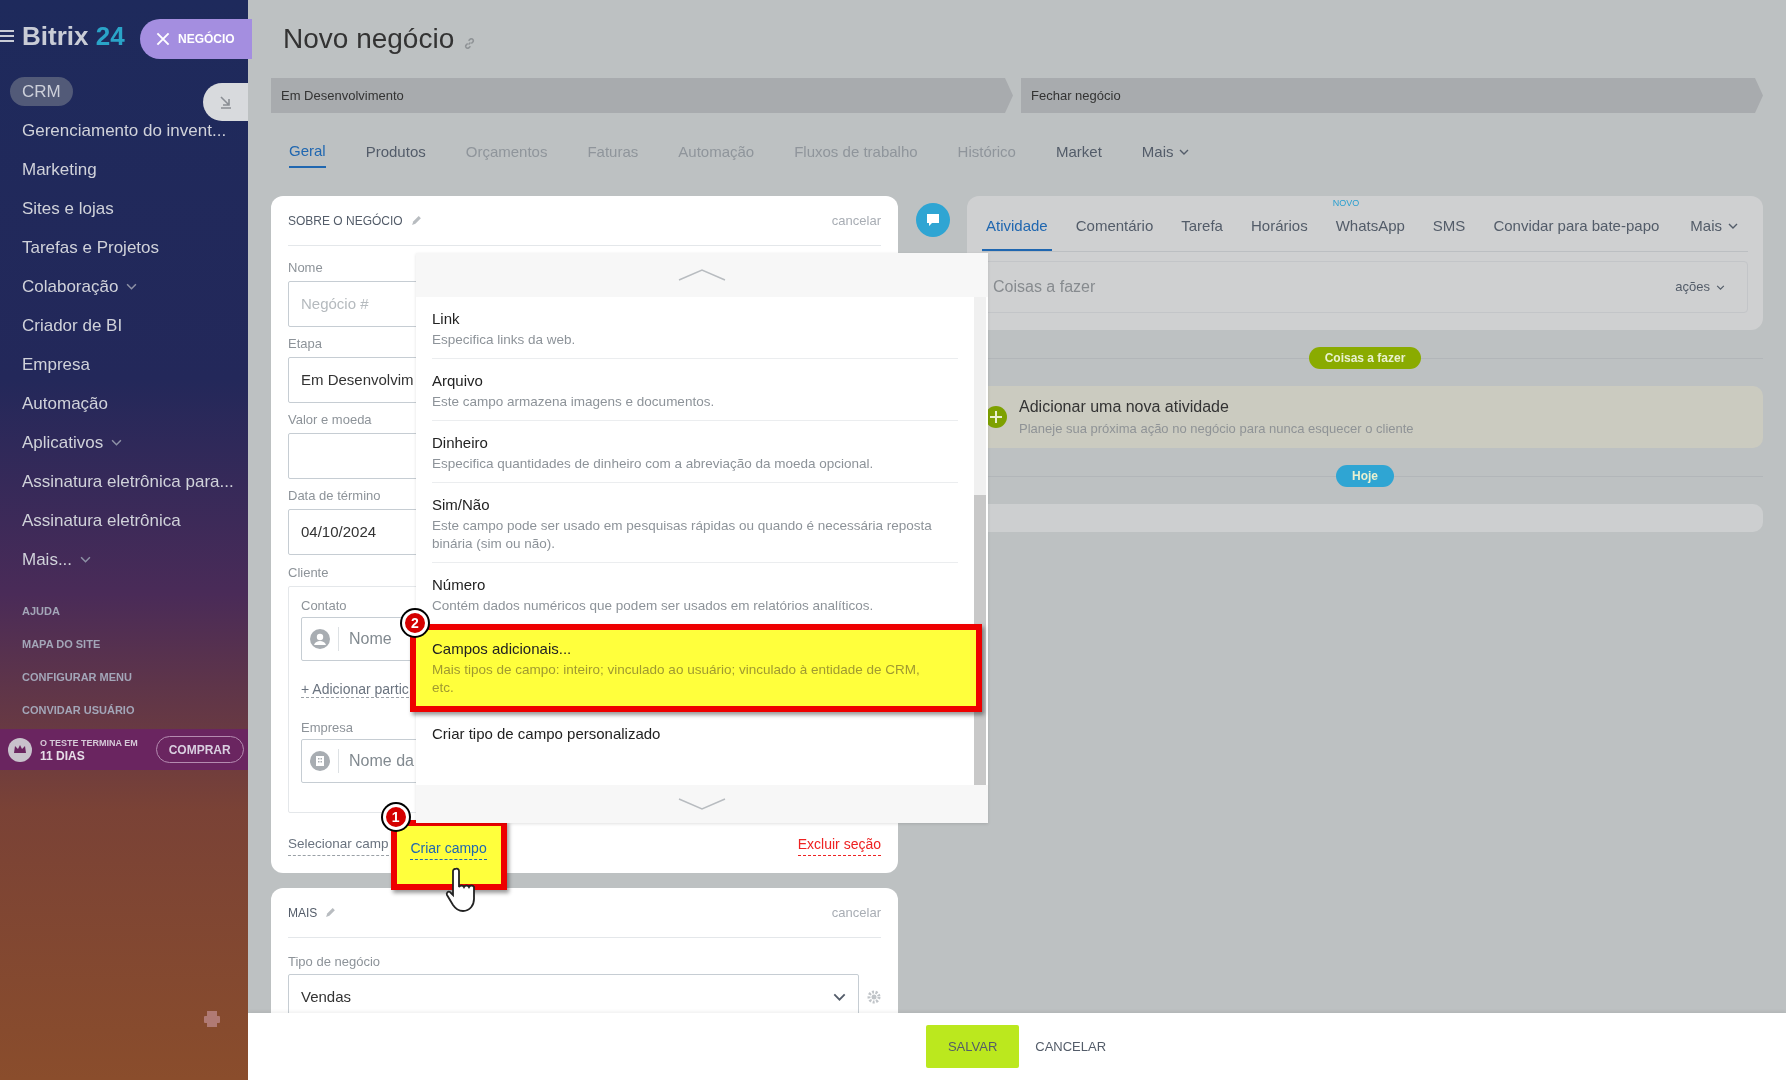 This screenshot has height=1080, width=1786. I want to click on field-label: Nome, so click(305, 268).